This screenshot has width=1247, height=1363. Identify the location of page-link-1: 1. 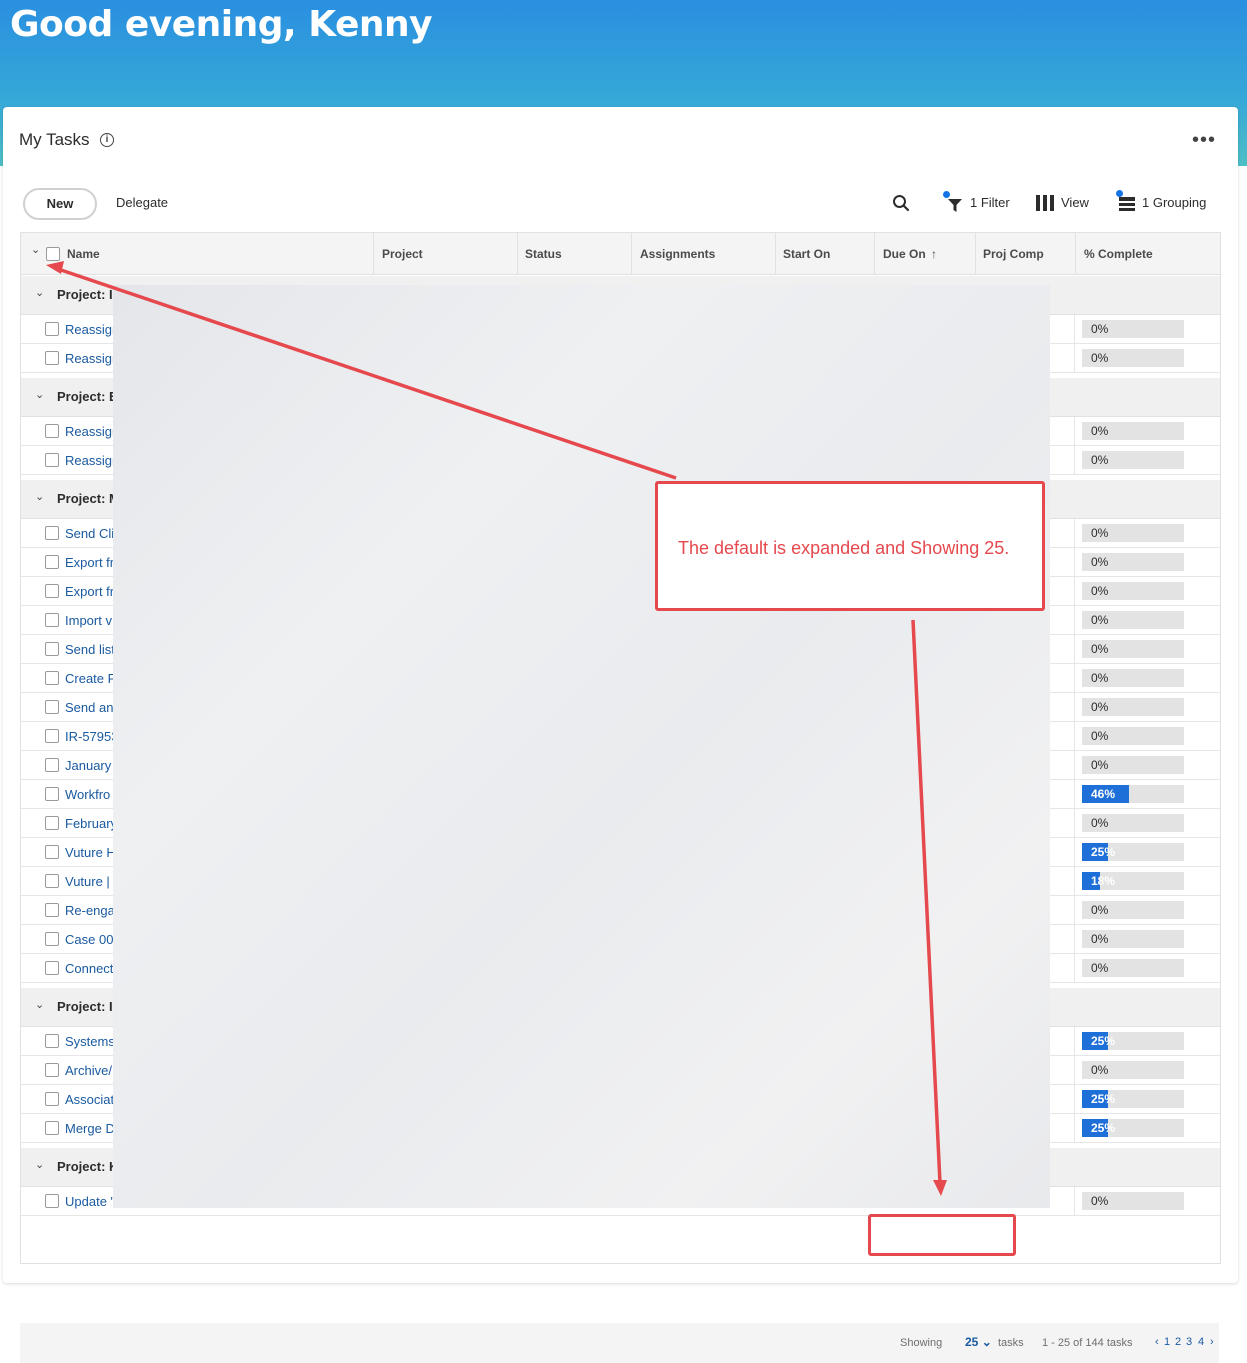
(1167, 1342).